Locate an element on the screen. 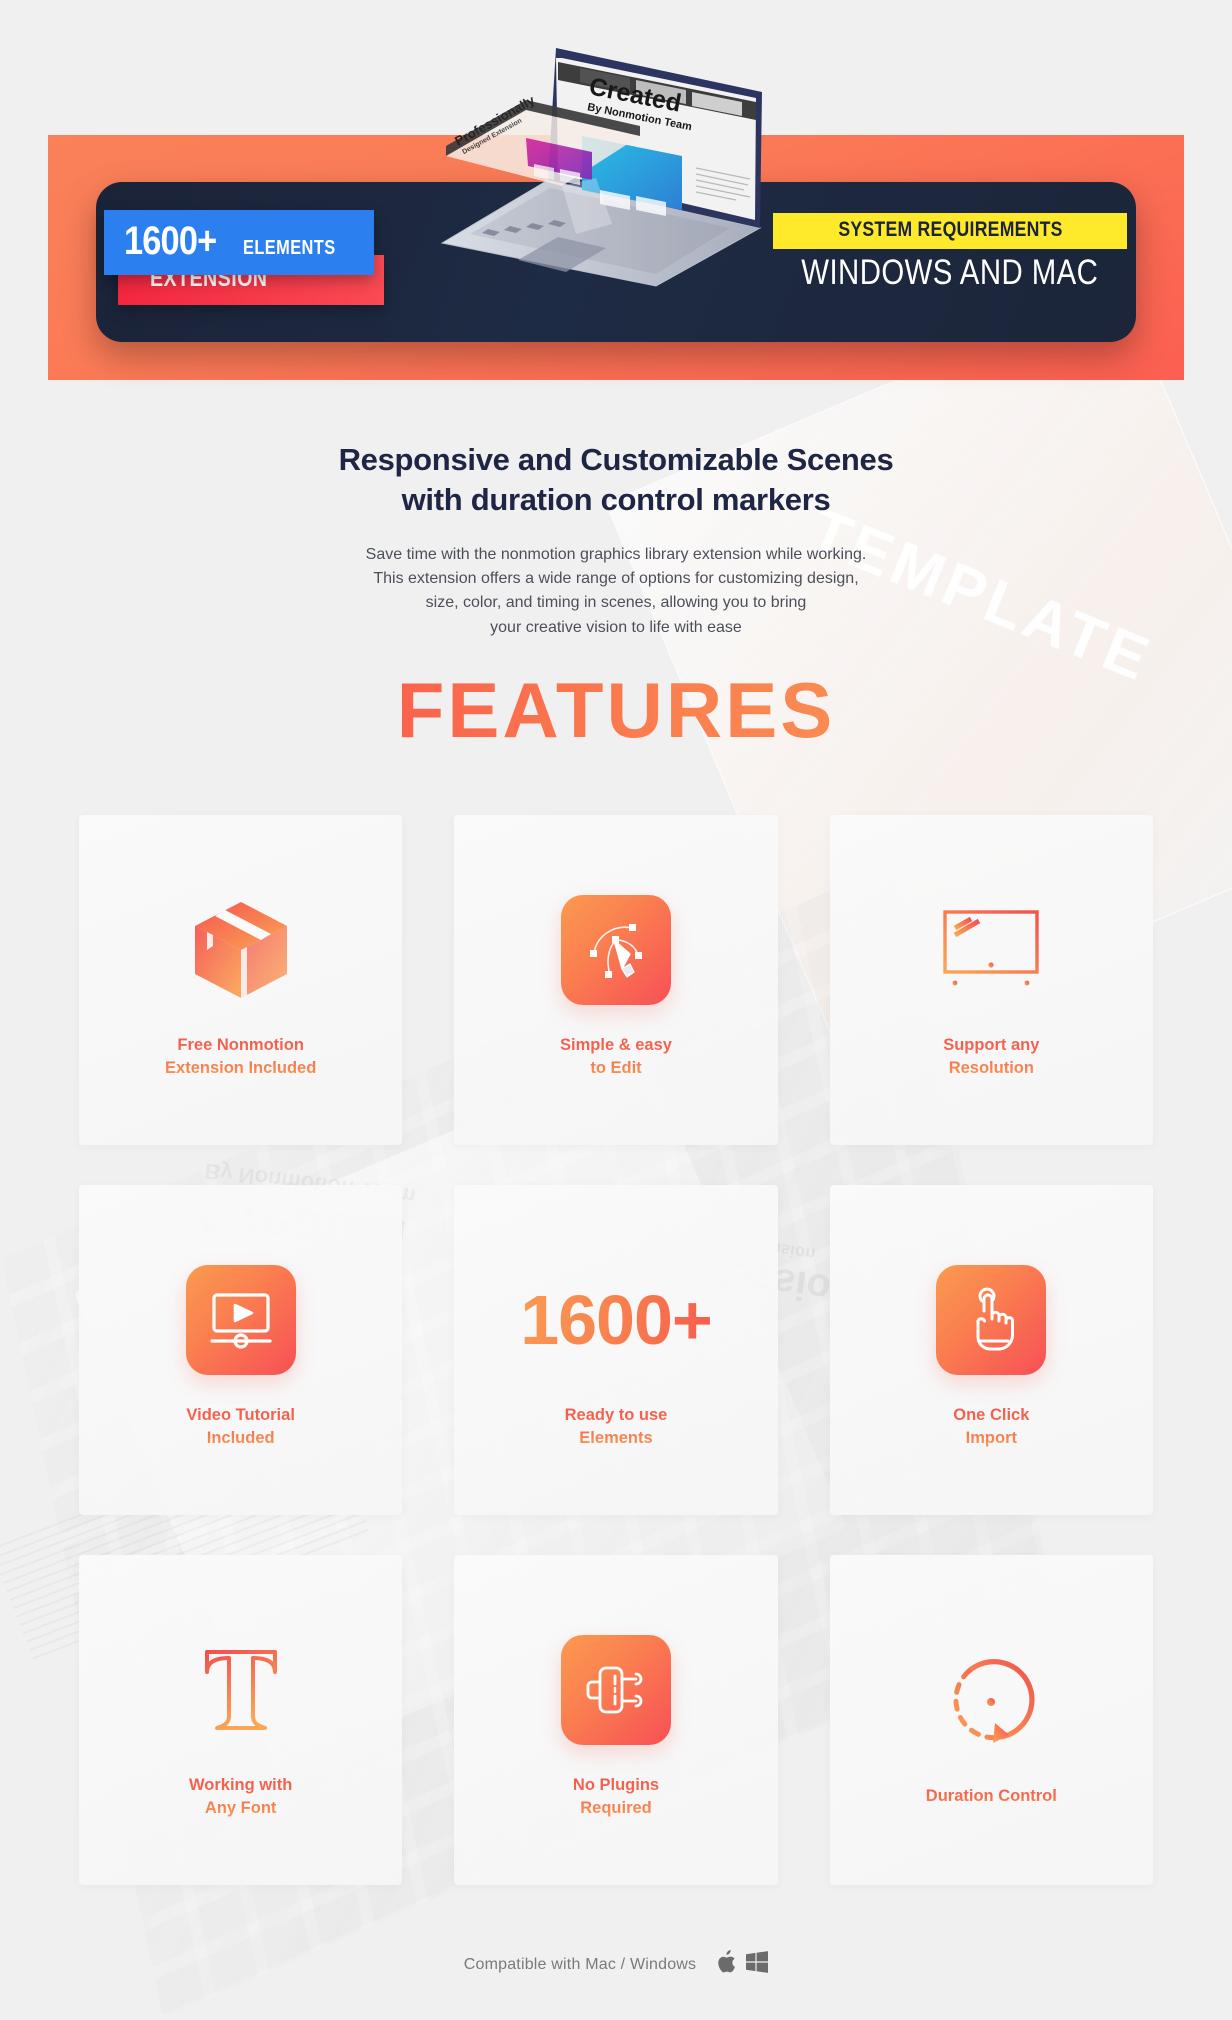 The height and width of the screenshot is (2020, 1232). package-box-icon is located at coordinates (241, 950).